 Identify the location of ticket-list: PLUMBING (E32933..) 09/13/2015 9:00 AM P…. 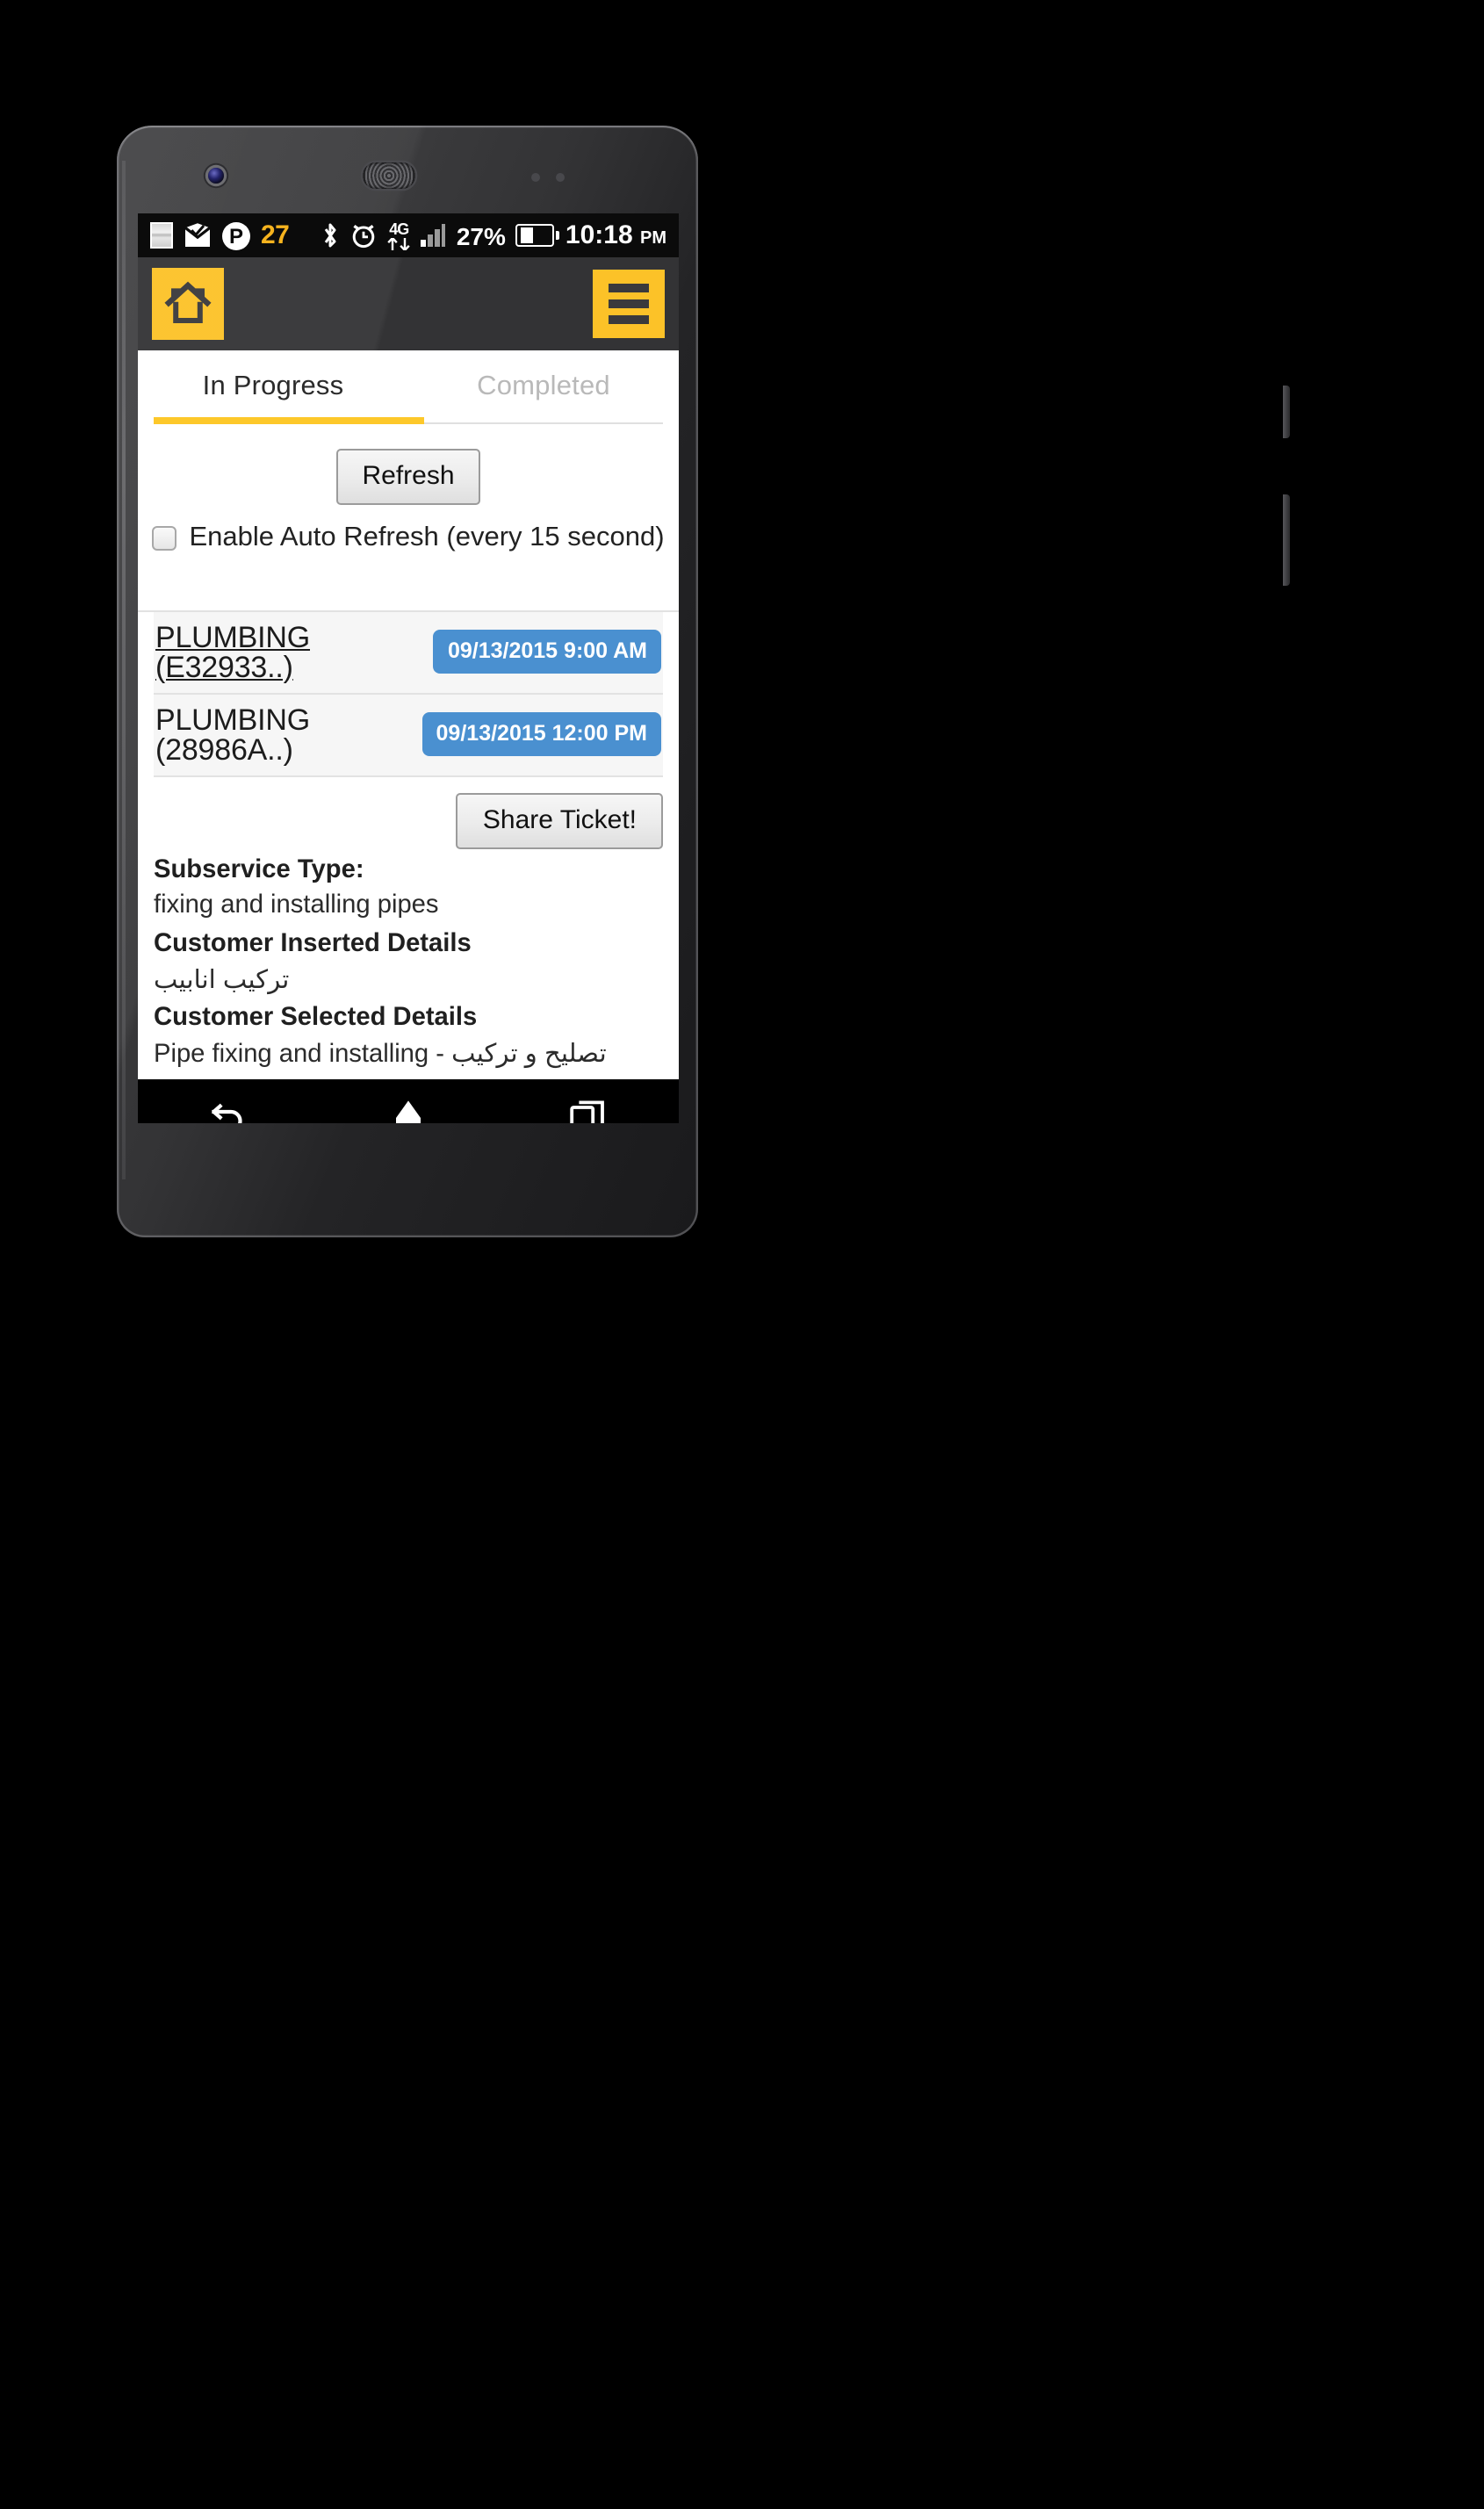
(408, 692).